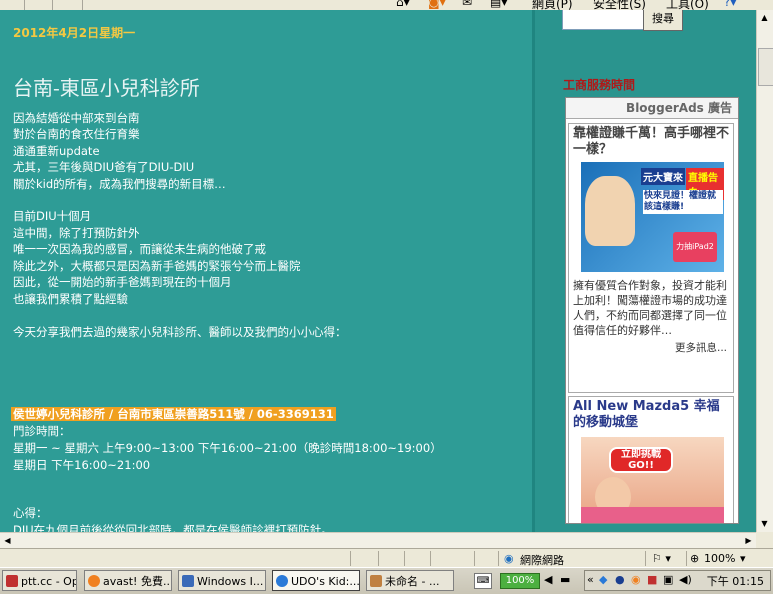 This screenshot has height=594, width=773. I want to click on taskbar-clock: 下午 01:15, so click(735, 581).